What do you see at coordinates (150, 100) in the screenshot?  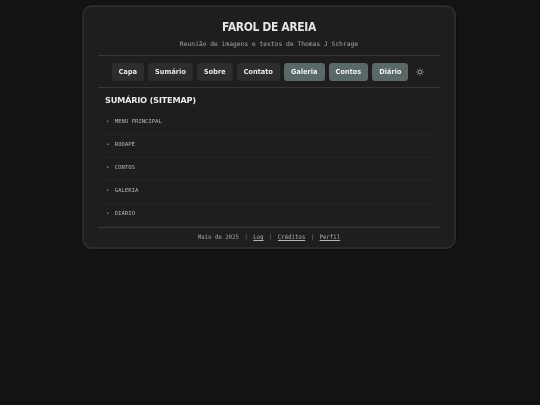 I see `section-title: SUMÁRIO (SITEMAP)` at bounding box center [150, 100].